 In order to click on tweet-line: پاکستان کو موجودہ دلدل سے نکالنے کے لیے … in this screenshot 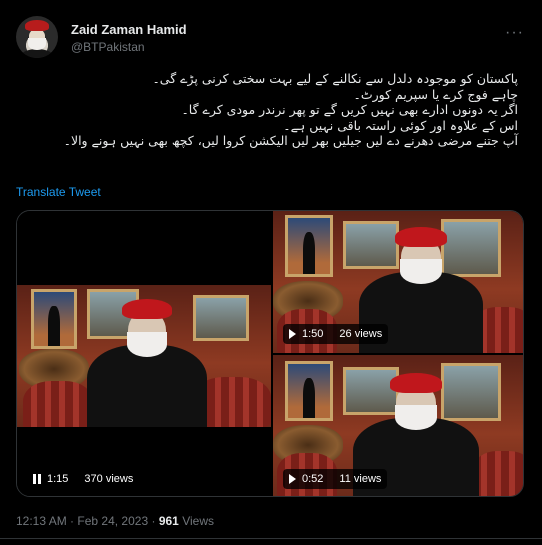, I will do `click(335, 78)`.